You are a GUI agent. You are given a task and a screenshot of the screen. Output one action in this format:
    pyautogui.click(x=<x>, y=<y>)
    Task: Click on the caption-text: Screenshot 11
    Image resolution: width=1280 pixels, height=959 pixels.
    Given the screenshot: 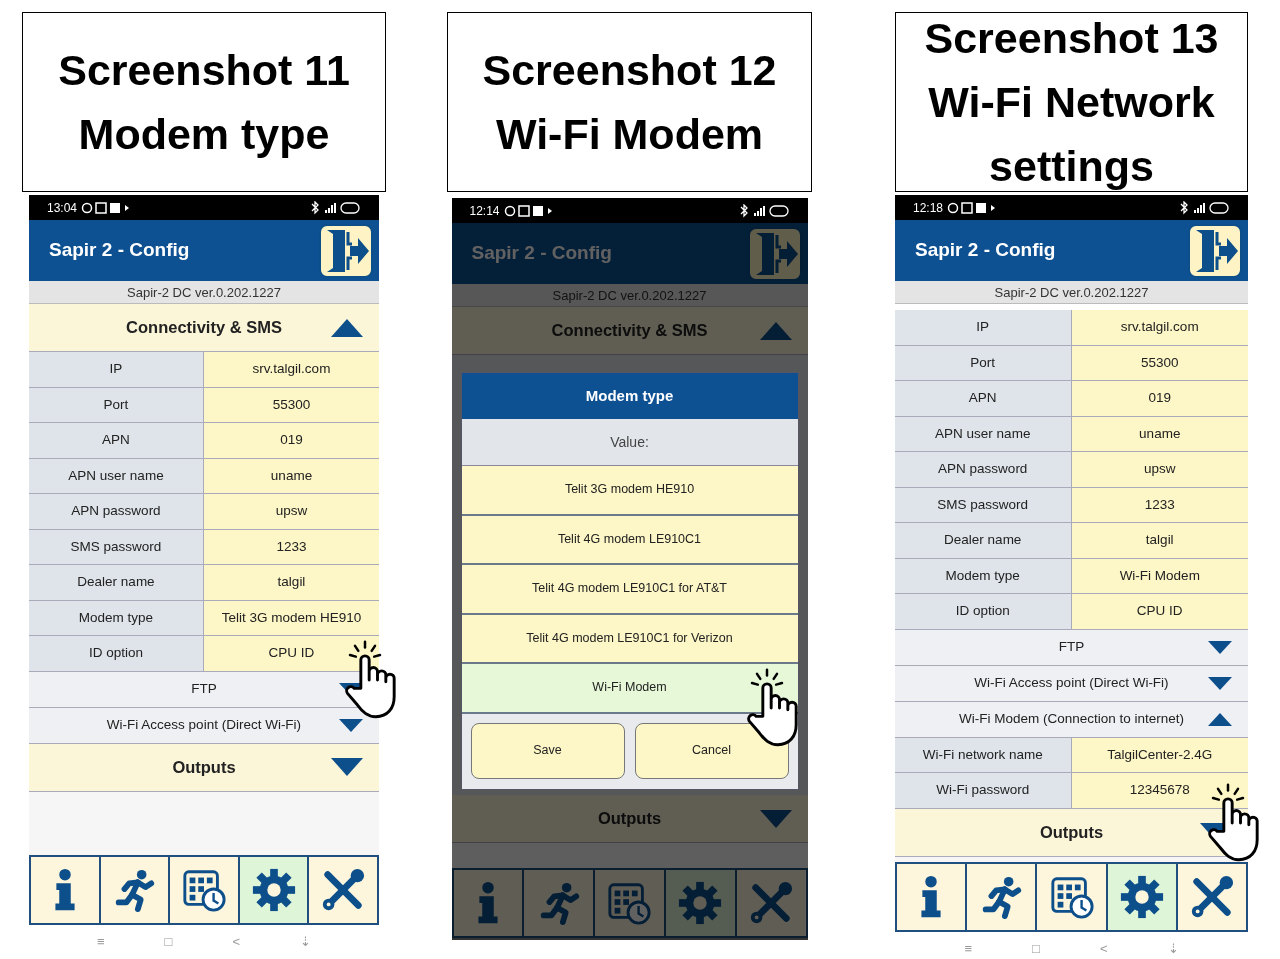 What is the action you would take?
    pyautogui.click(x=204, y=70)
    